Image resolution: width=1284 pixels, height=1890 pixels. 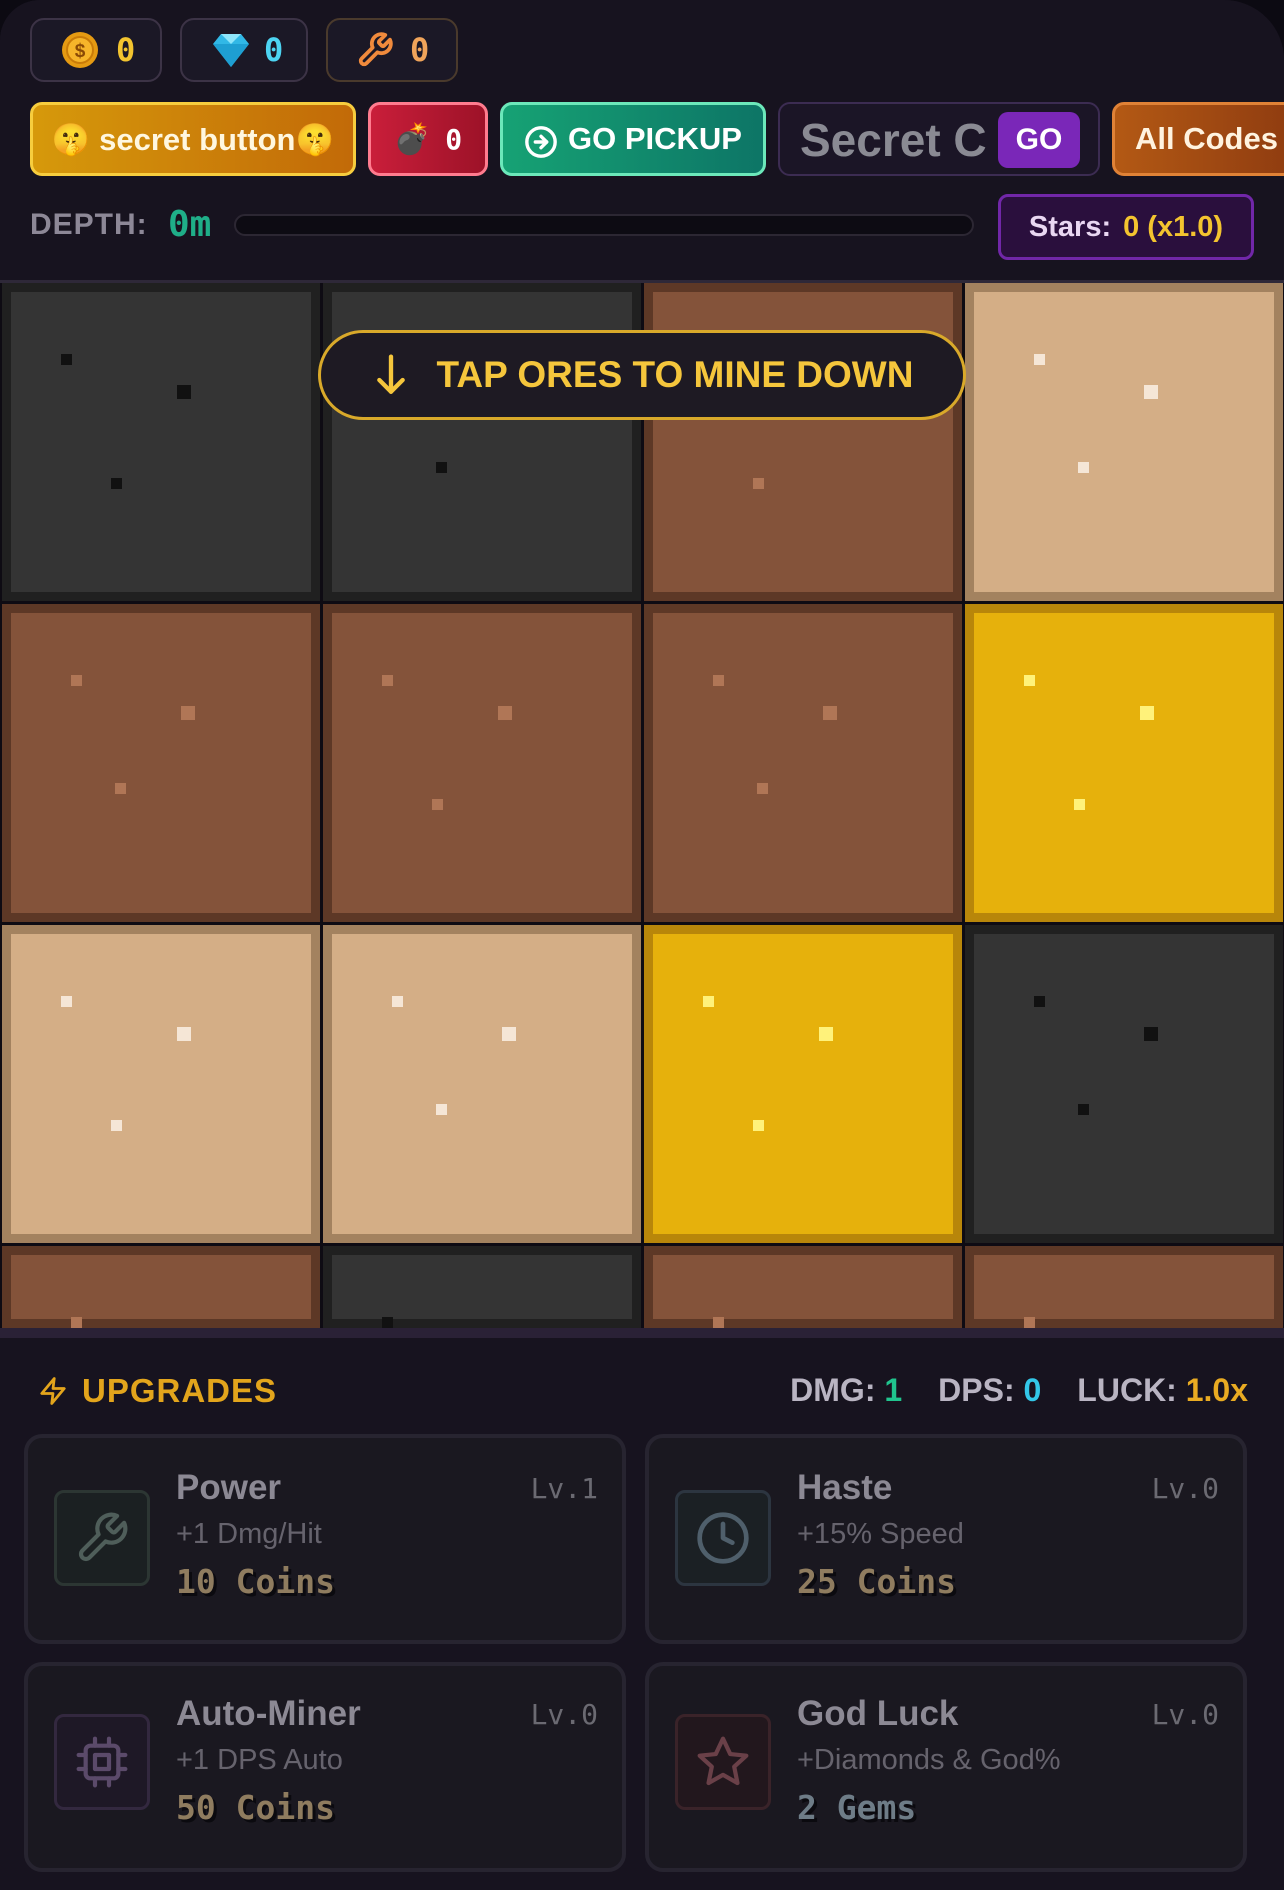 I want to click on secret-code-input, so click(x=900, y=140).